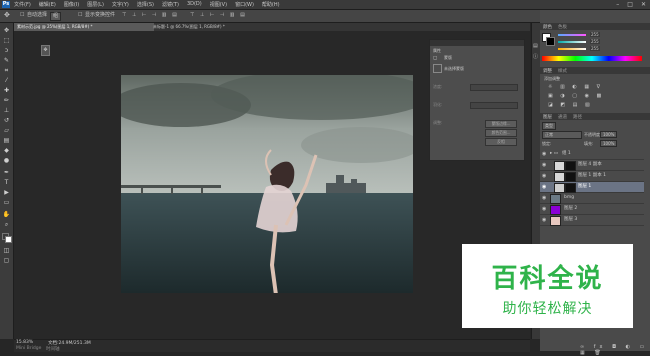  Describe the element at coordinates (535, 46) in the screenshot. I see `history-icon: ▤` at that location.